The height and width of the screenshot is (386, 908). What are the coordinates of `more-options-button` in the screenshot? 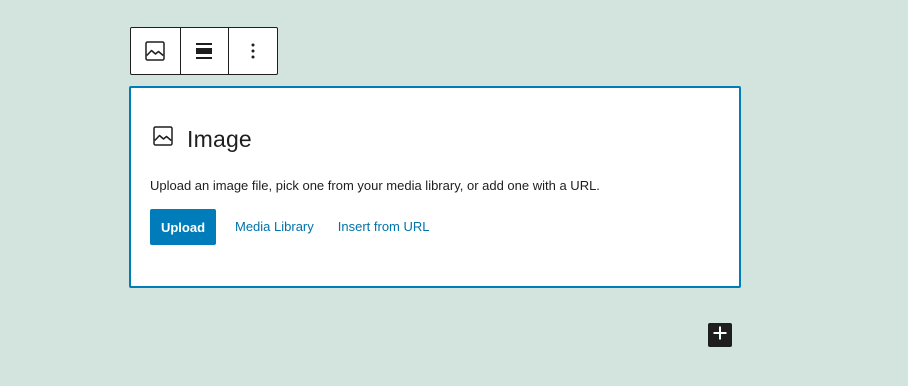 It's located at (252, 51).